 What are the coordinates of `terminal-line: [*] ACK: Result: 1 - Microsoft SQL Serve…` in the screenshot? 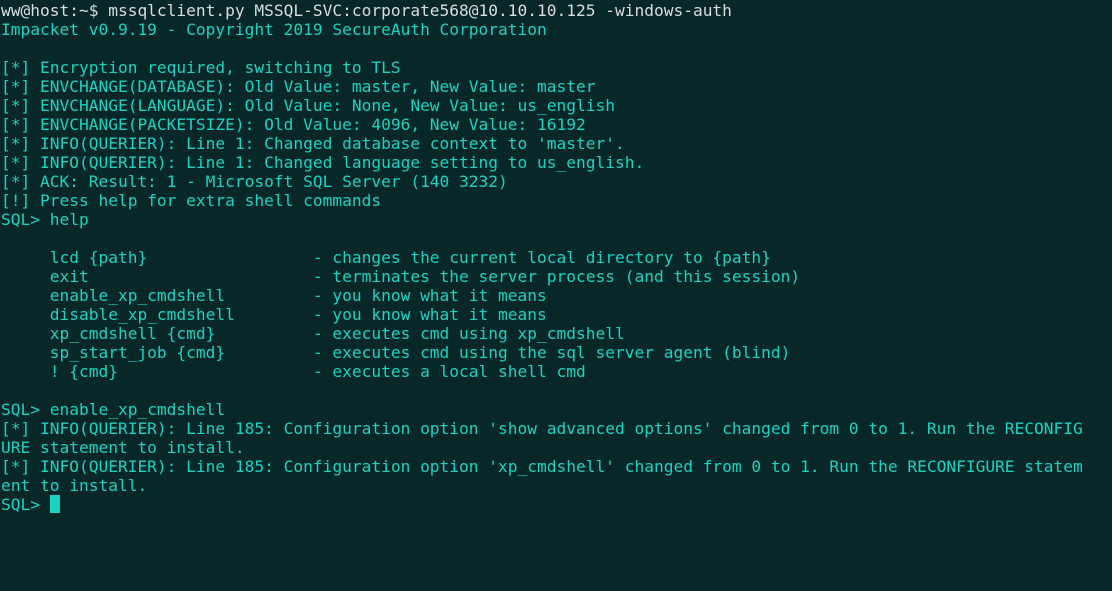 It's located at (254, 181).